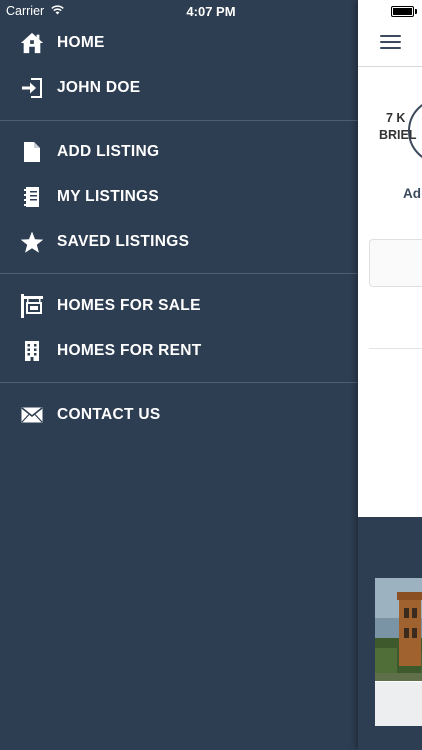  I want to click on menu-item-label: SAVED LISTINGS, so click(123, 241).